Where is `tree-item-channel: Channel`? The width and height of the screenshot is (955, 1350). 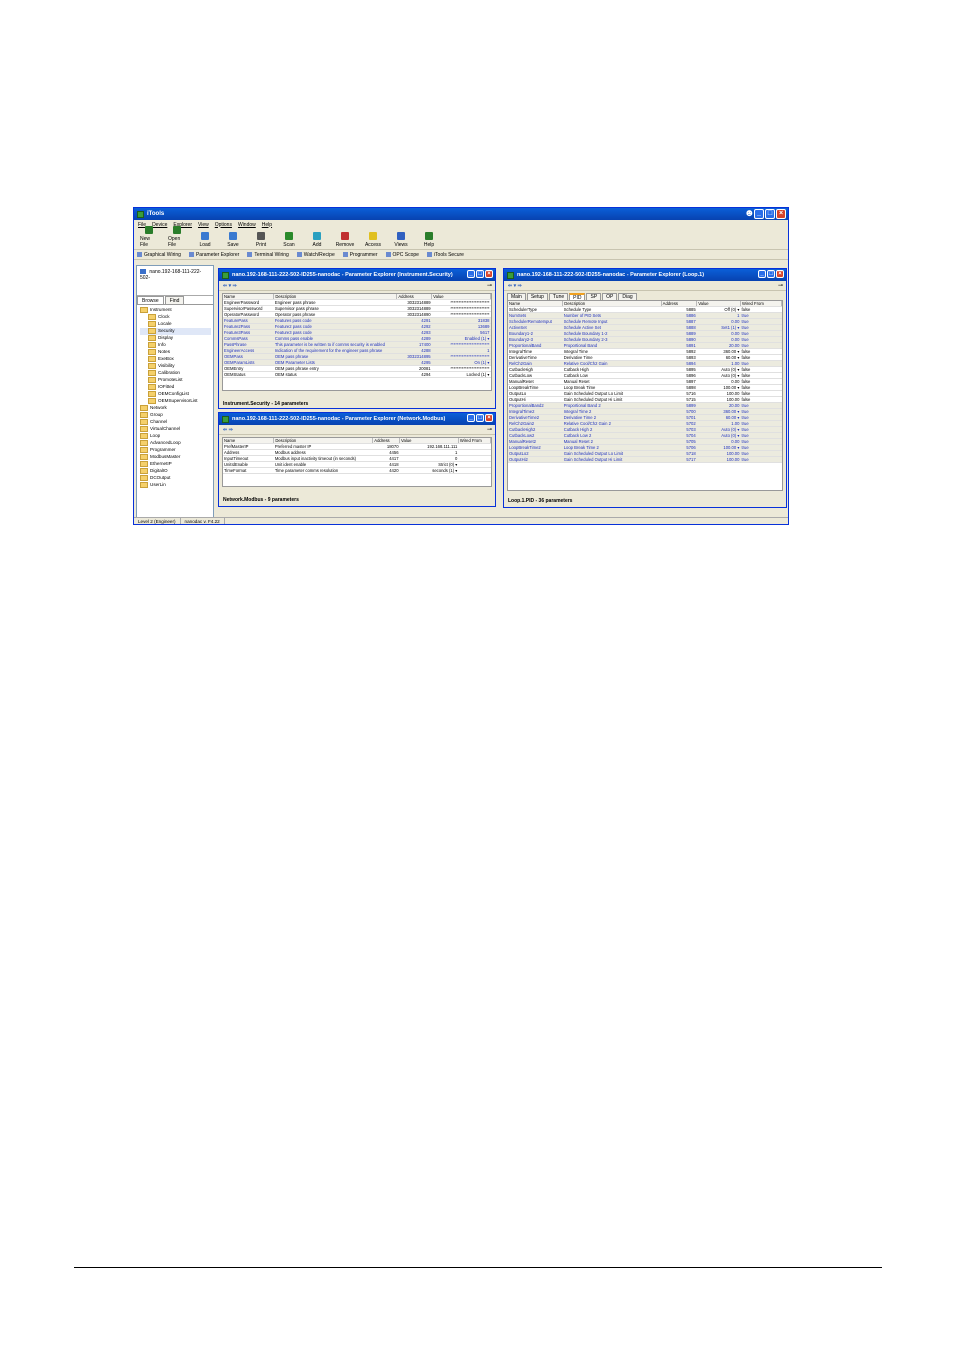
tree-item-channel: Channel is located at coordinates (175, 422).